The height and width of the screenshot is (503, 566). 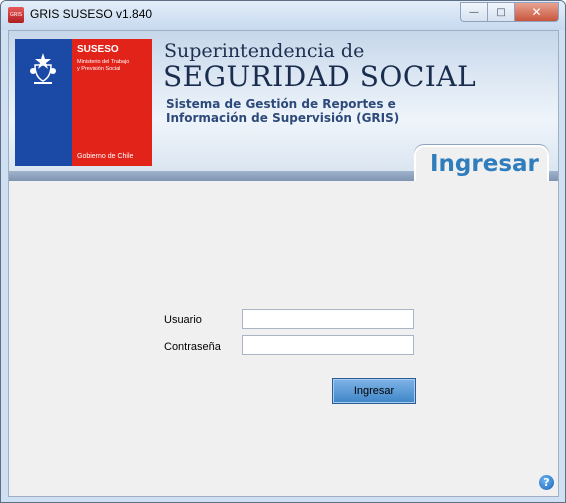 I want to click on heading-large: SEGURIDAD SOCIAL, so click(x=320, y=76).